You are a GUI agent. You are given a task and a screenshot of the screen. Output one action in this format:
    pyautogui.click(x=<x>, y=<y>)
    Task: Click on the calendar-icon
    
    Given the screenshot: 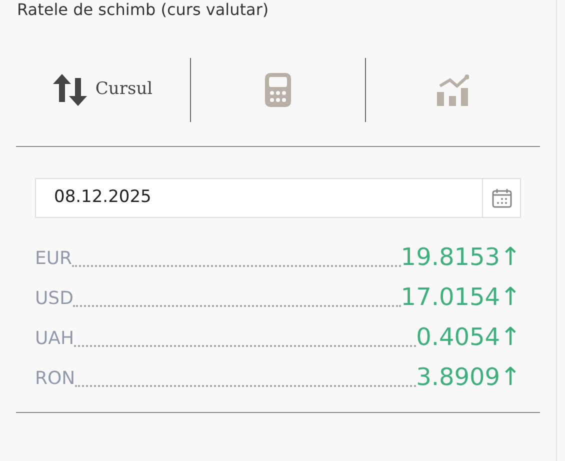 What is the action you would take?
    pyautogui.click(x=501, y=198)
    